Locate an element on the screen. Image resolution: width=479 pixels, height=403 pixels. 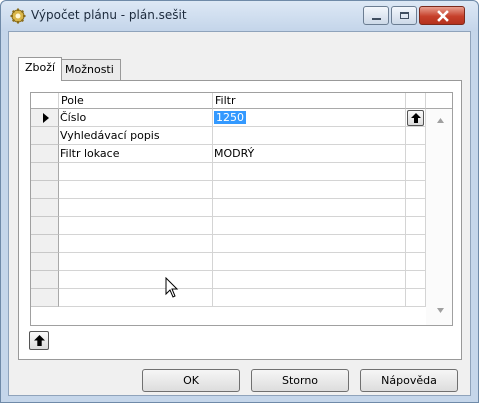
field-name: Číslo is located at coordinates (73, 117).